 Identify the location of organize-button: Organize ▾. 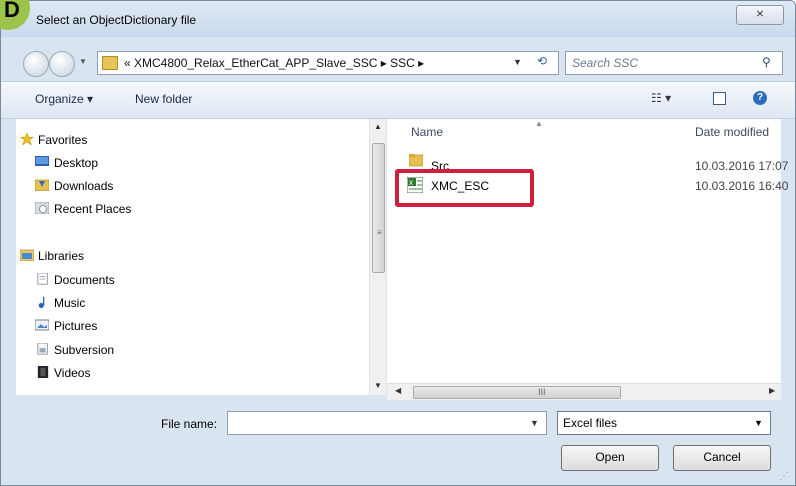
(64, 99).